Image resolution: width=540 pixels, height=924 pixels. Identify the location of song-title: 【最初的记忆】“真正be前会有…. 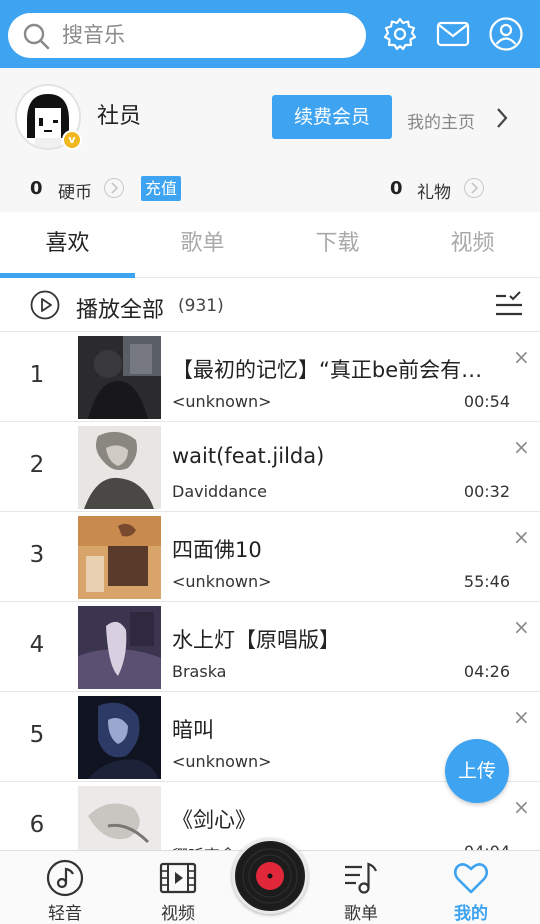
(327, 370).